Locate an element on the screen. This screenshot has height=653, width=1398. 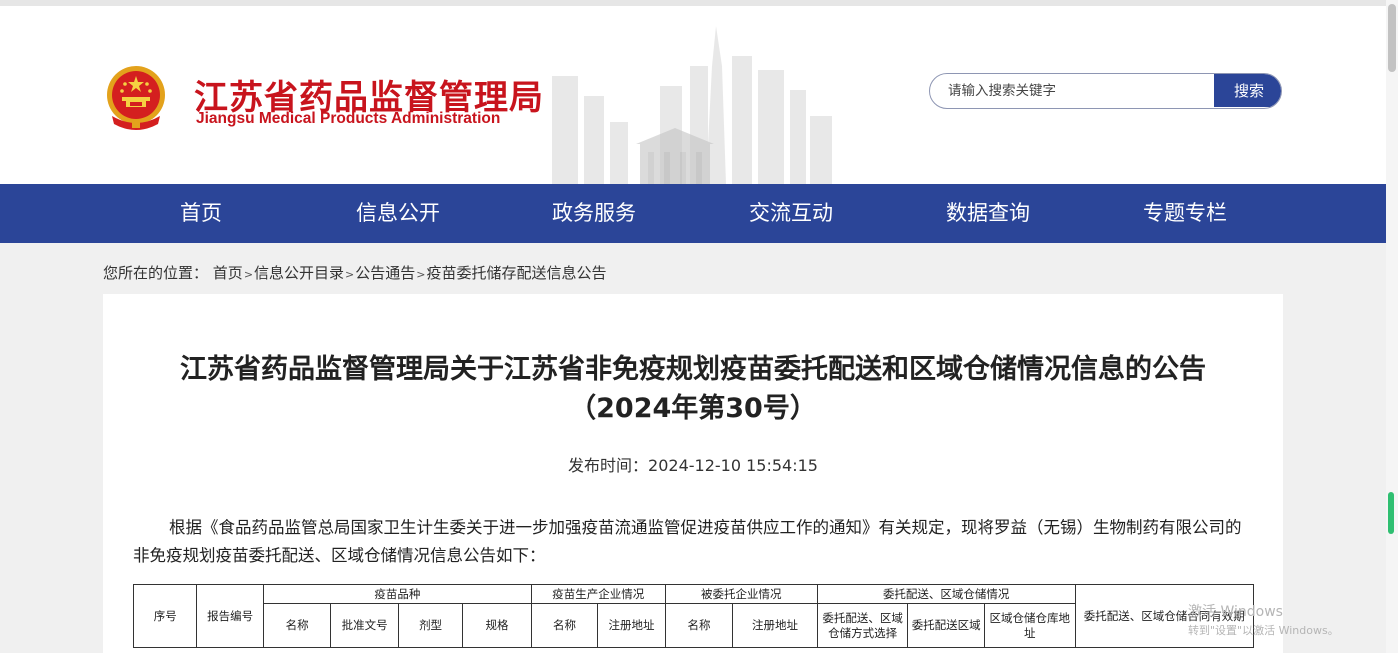
header-spec: 规格 is located at coordinates (497, 625).